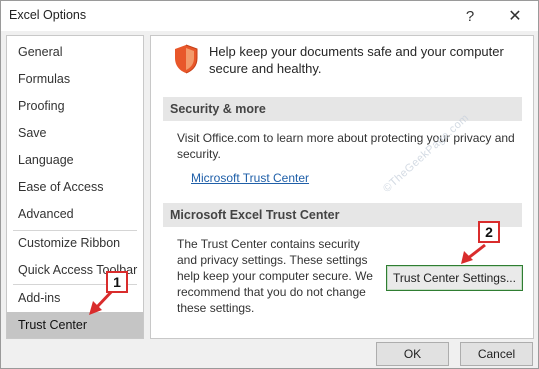 Image resolution: width=539 pixels, height=369 pixels. What do you see at coordinates (470, 16) in the screenshot?
I see `help-icon: ?` at bounding box center [470, 16].